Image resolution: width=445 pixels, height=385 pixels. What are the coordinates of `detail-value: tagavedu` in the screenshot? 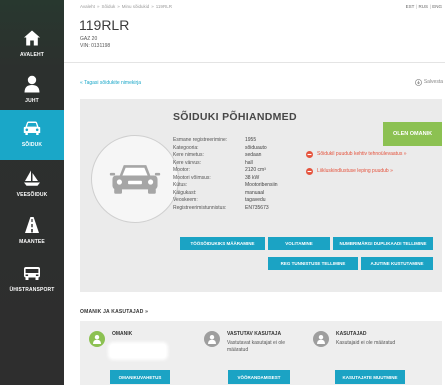 It's located at (255, 200).